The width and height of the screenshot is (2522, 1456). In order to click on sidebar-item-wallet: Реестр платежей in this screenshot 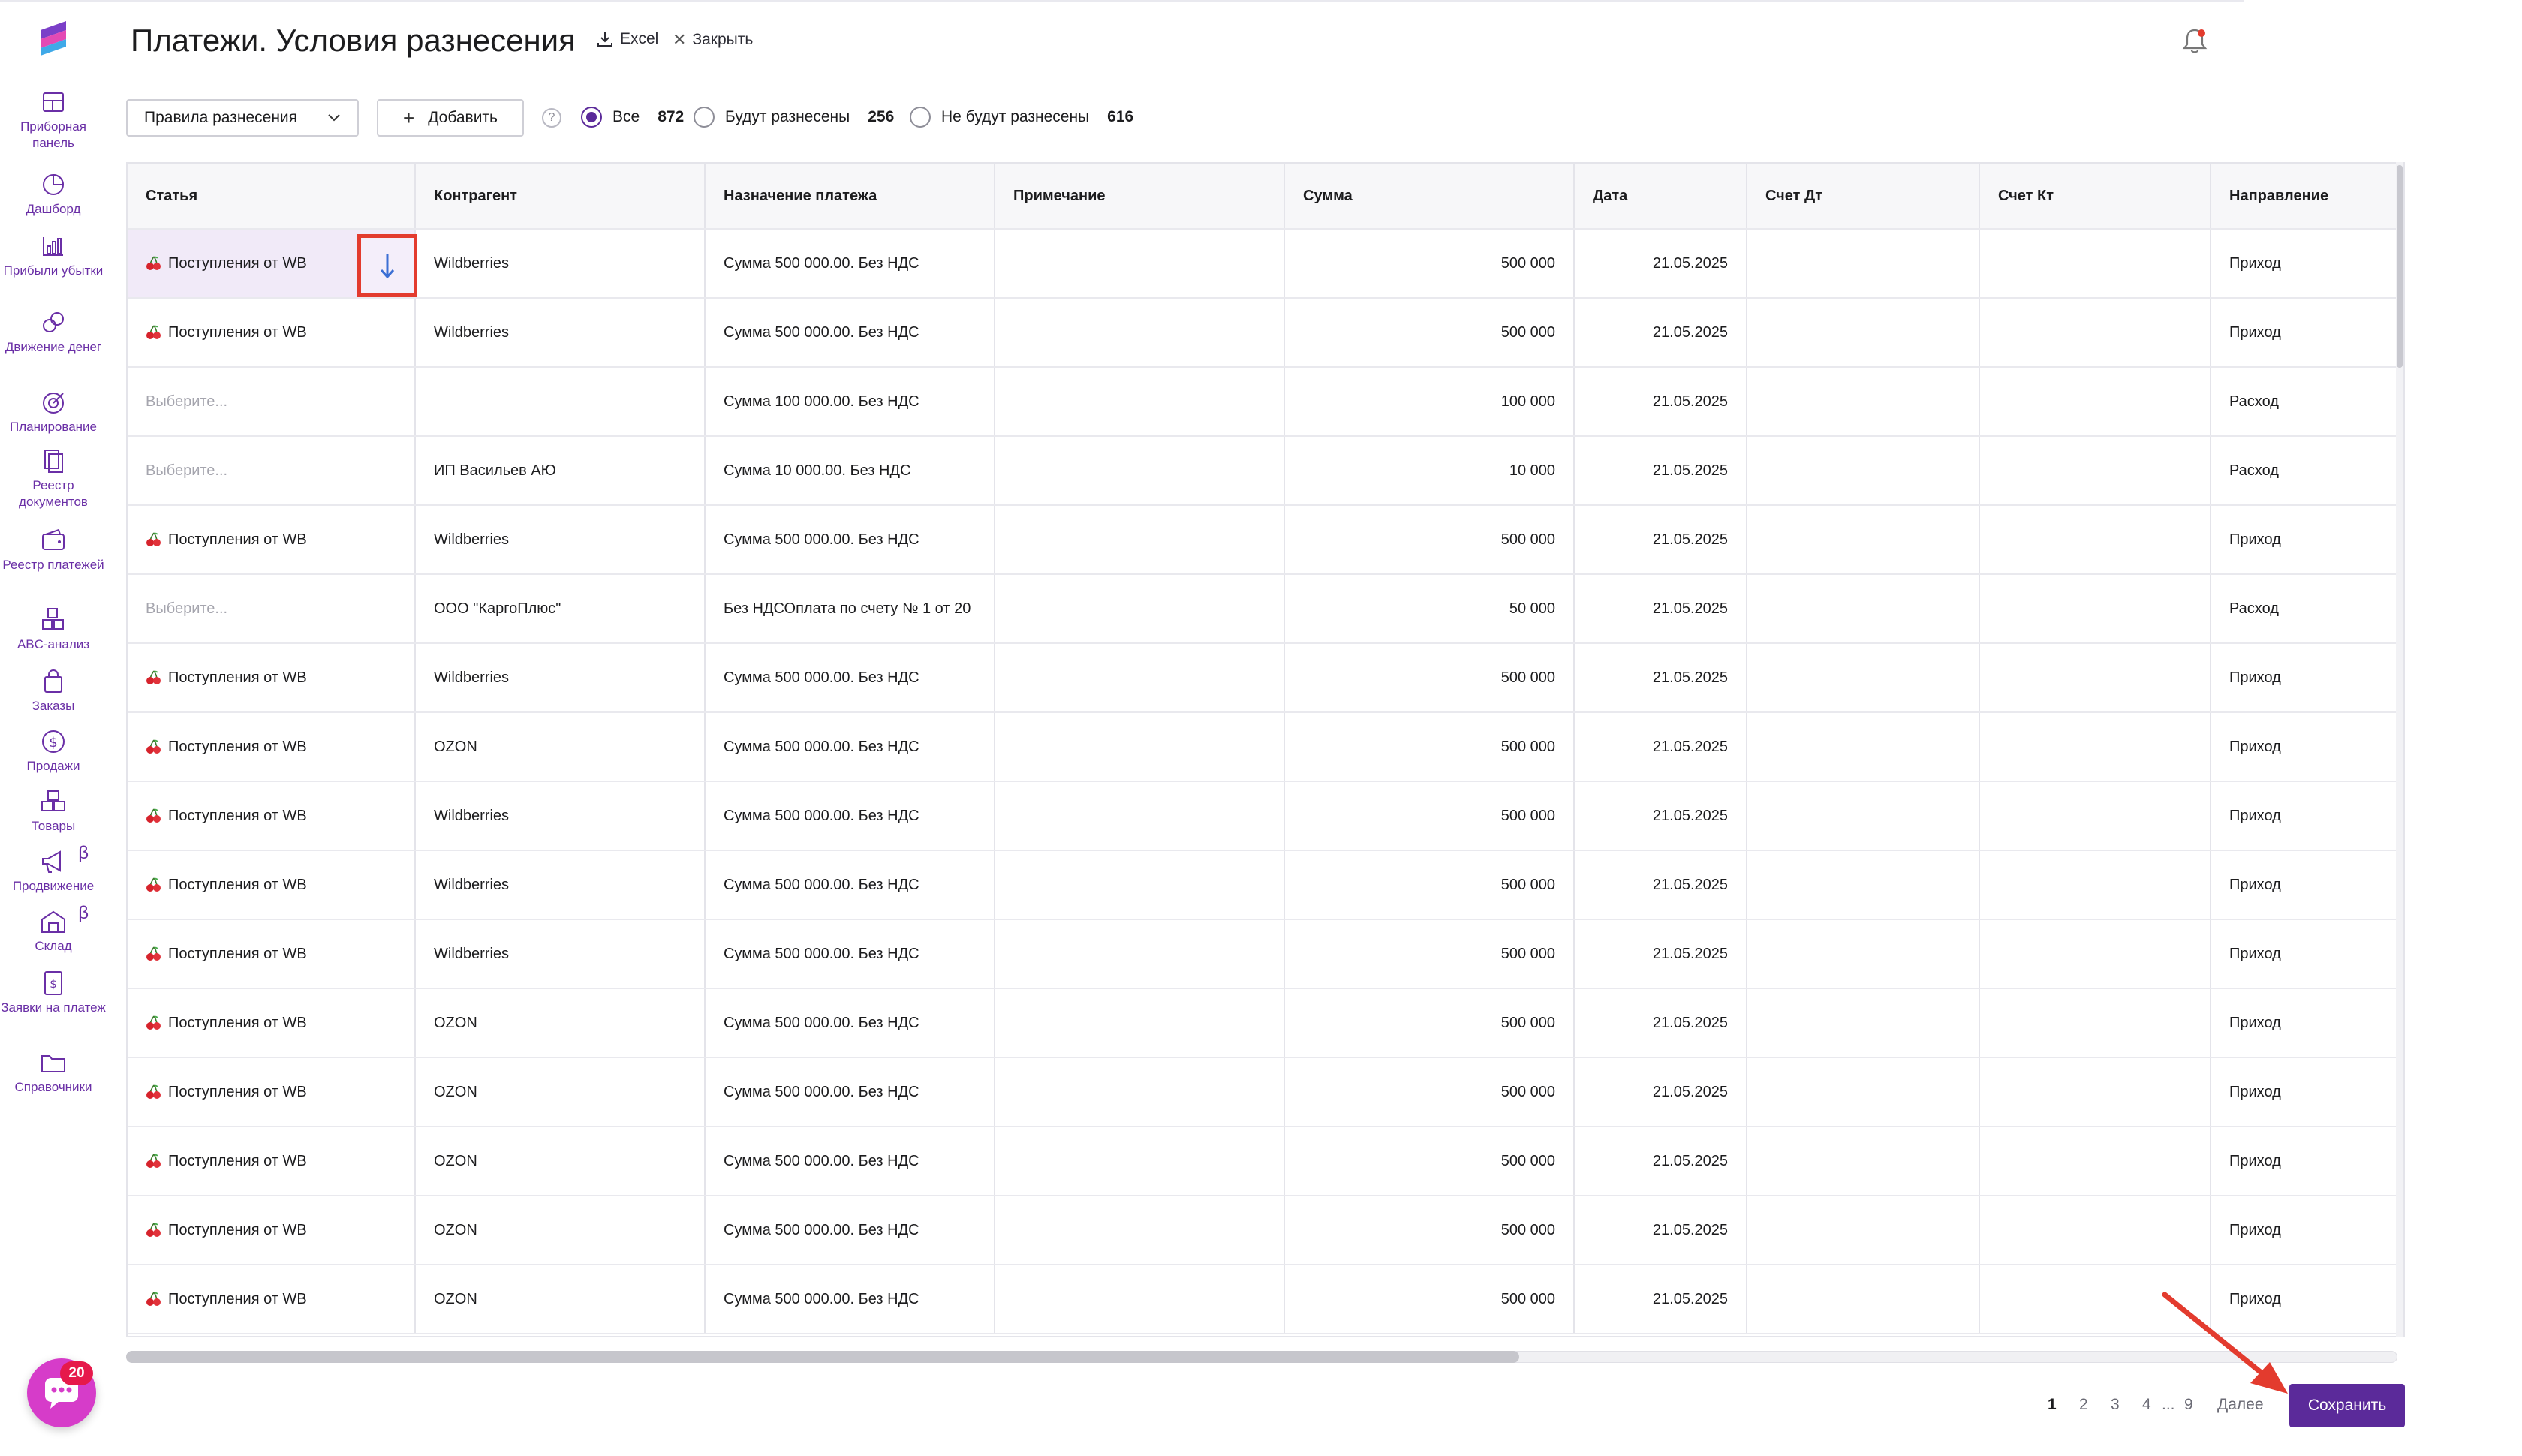, I will do `click(53, 550)`.